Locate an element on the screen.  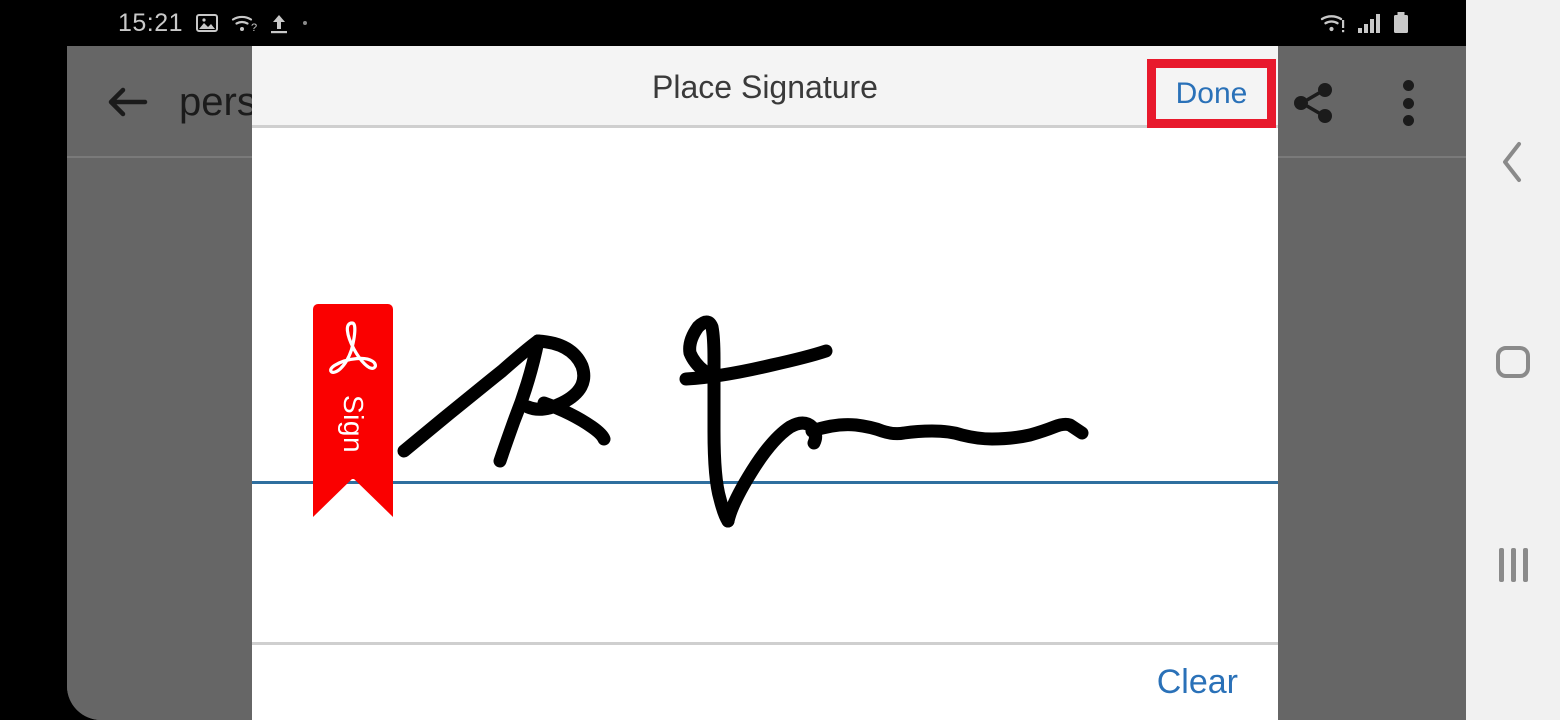
upload-icon is located at coordinates (279, 23).